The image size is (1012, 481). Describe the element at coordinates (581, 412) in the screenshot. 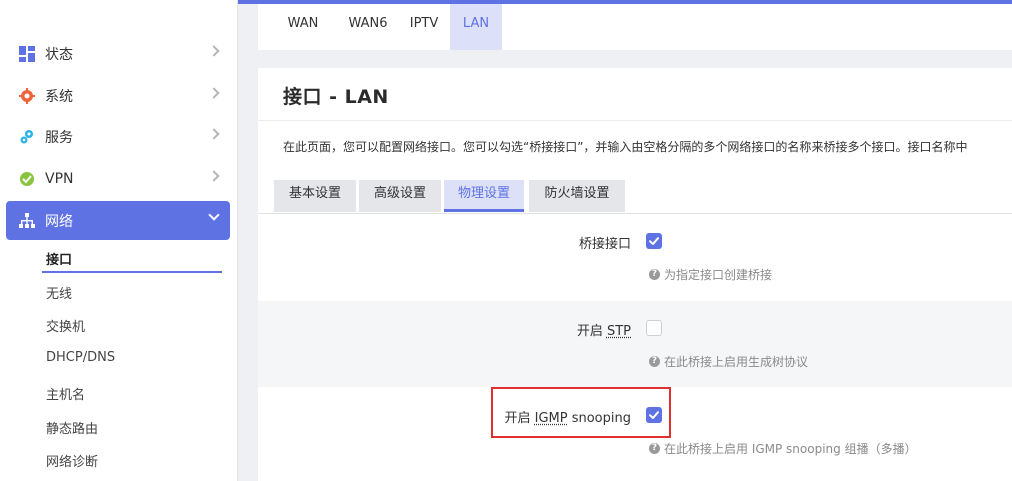

I see `highlight-box` at that location.